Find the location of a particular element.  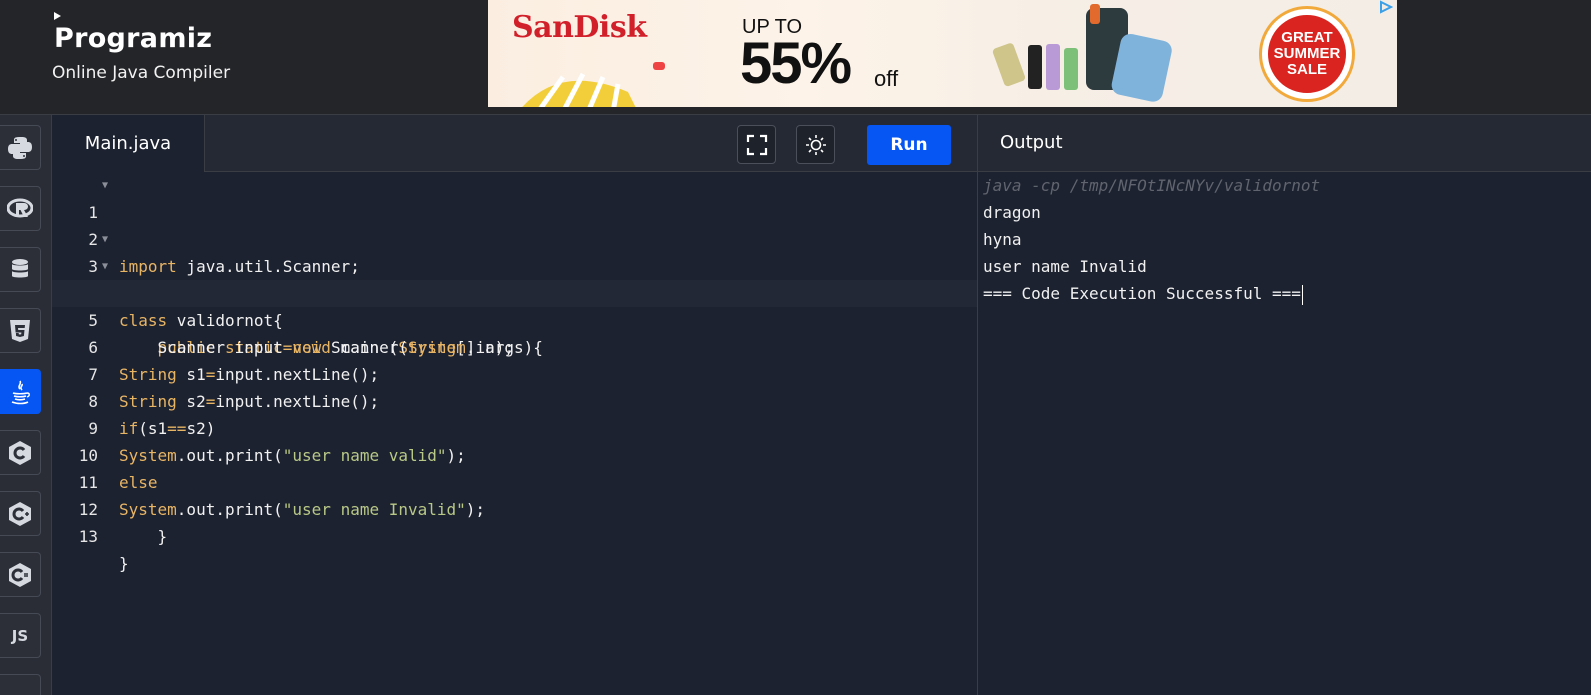

sidebar-item-html is located at coordinates (20, 330).